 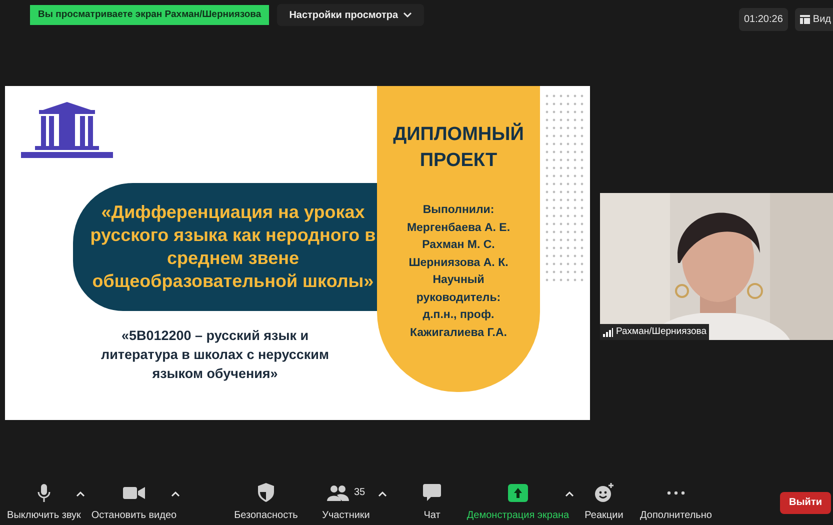 I want to click on credits-line: Шерниязова А. К., so click(x=458, y=263).